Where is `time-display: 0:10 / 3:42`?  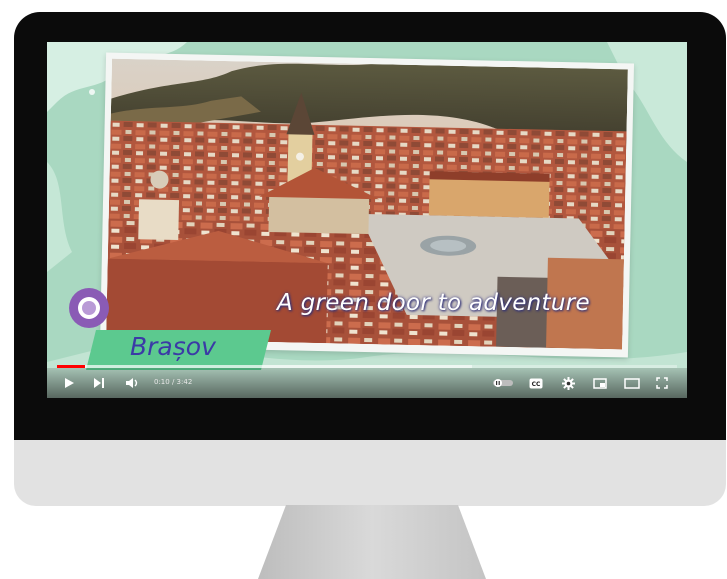
time-display: 0:10 / 3:42 is located at coordinates (173, 382).